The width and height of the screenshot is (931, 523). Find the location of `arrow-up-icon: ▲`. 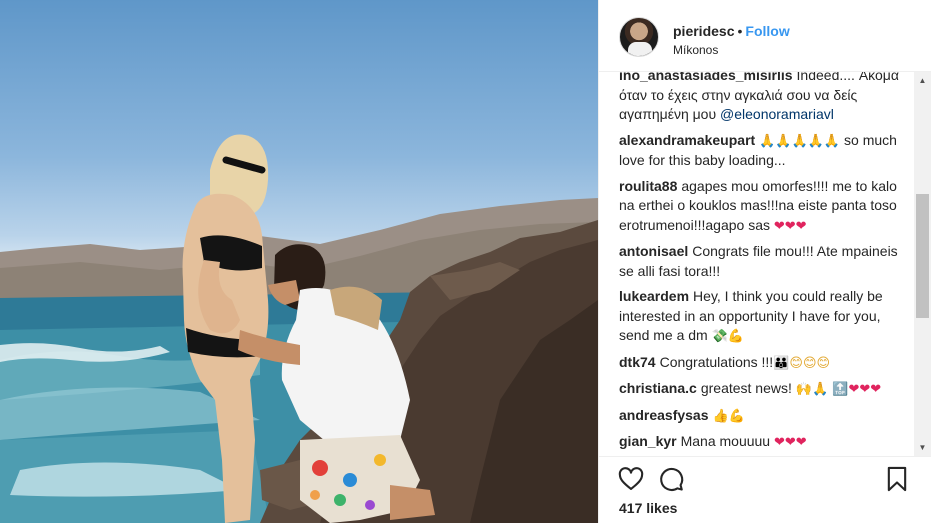

arrow-up-icon: ▲ is located at coordinates (922, 80).